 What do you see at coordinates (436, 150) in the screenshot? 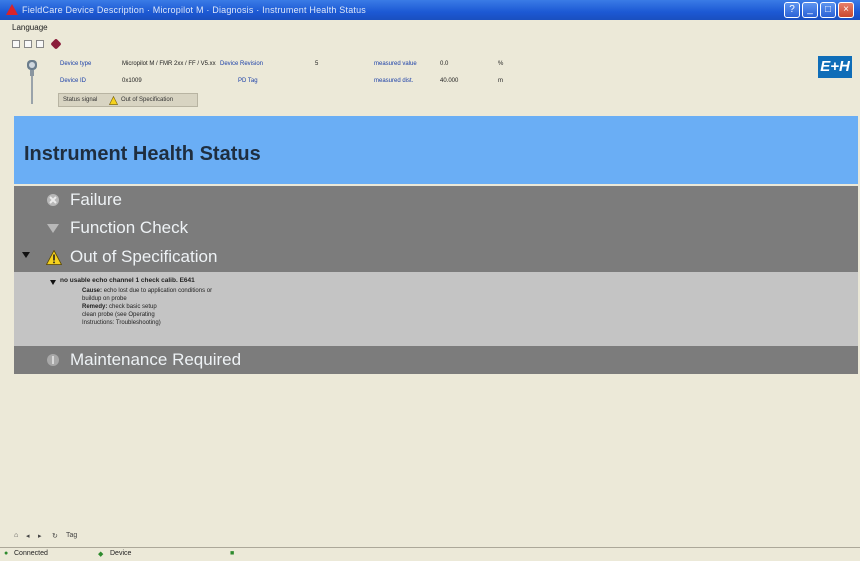
I see `health-title-banner: Instrument Health Status` at bounding box center [436, 150].